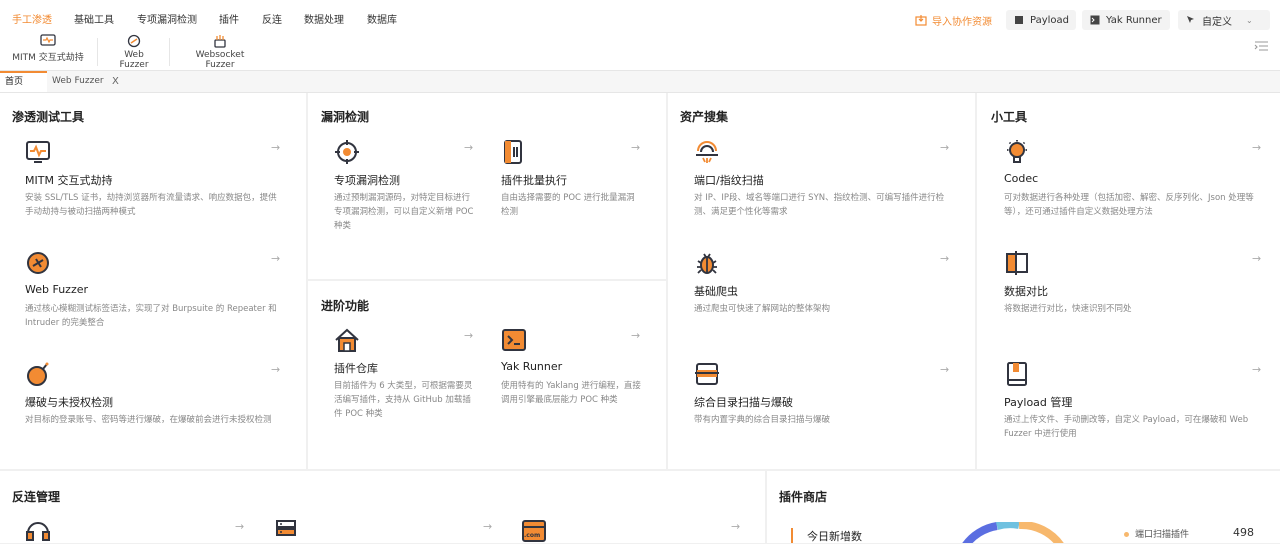 This screenshot has height=544, width=1280. What do you see at coordinates (135, 530) in the screenshot?
I see `reverse-shell-card: →` at bounding box center [135, 530].